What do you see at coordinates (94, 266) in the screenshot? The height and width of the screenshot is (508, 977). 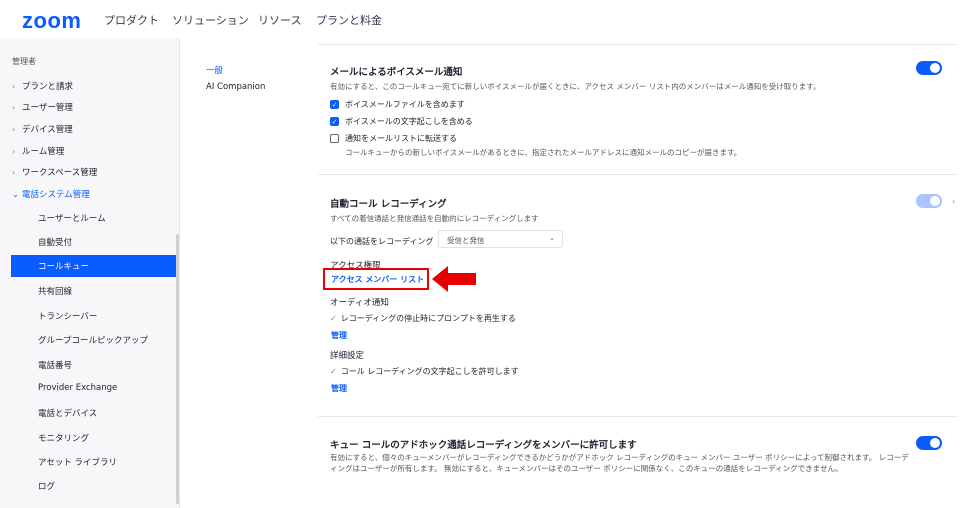 I see `sidebar-sub-call-queue: コールキュー` at bounding box center [94, 266].